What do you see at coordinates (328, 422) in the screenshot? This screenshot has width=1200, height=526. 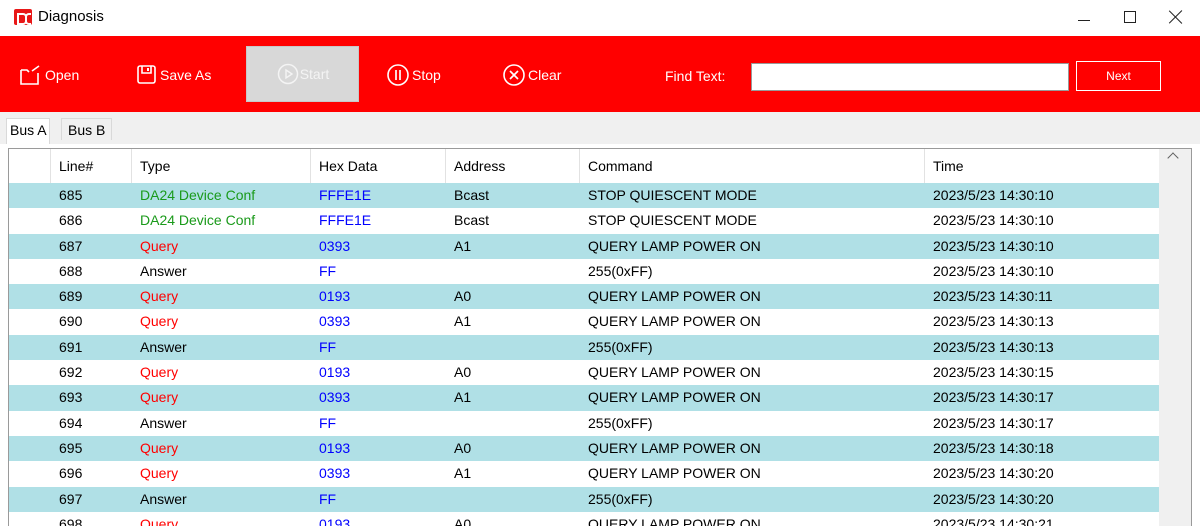 I see `cell-hex: FF` at bounding box center [328, 422].